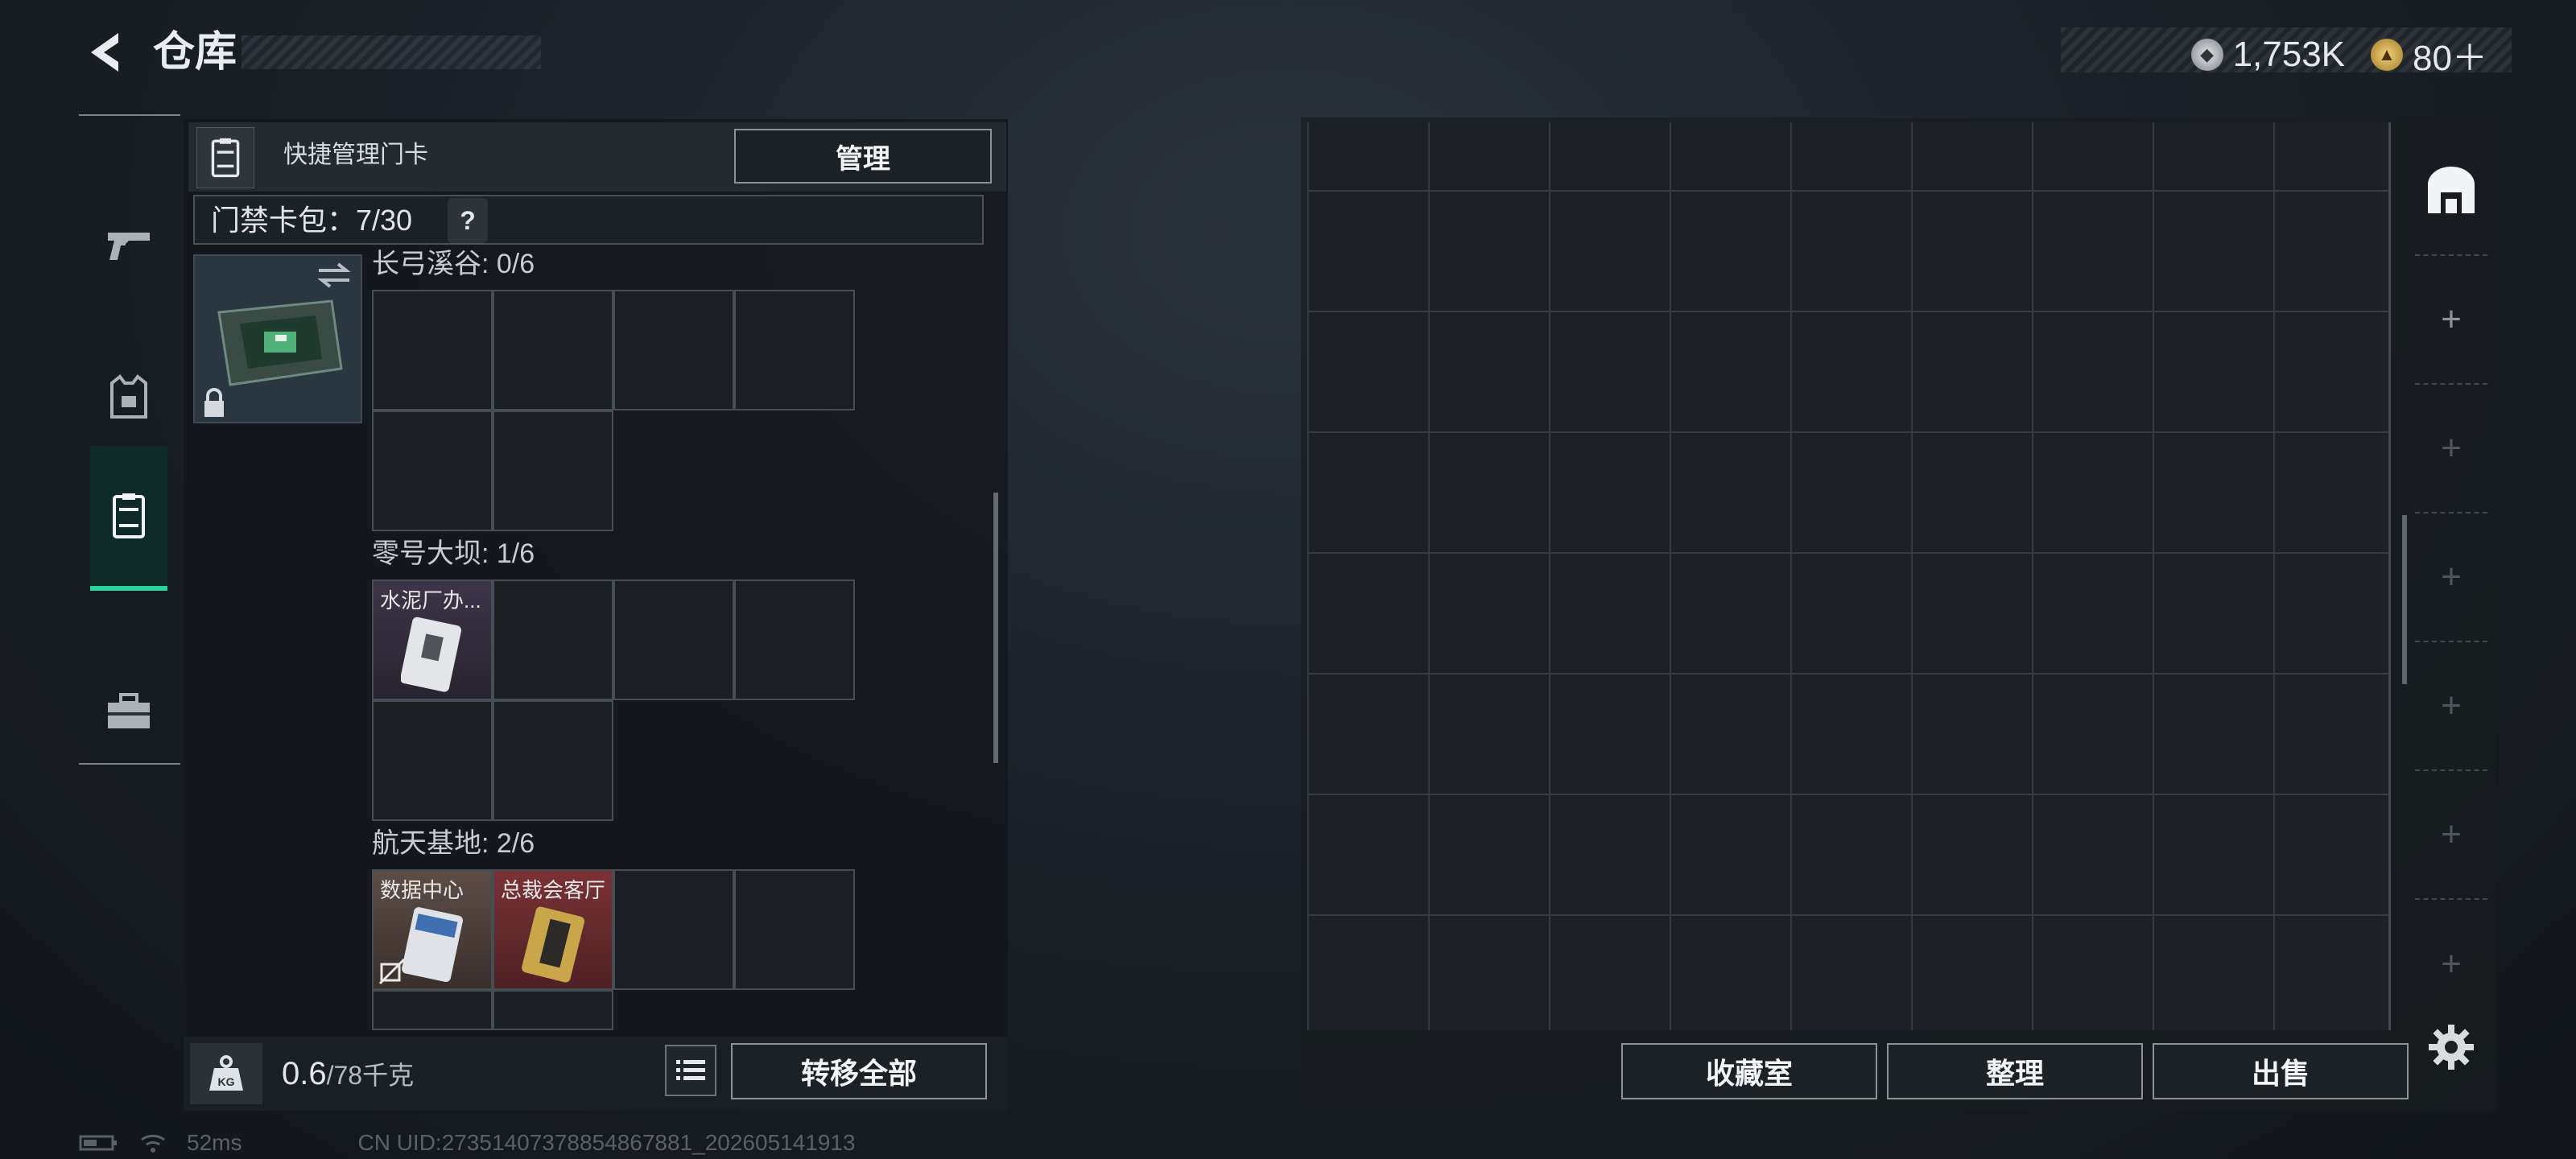 The image size is (2576, 1159). Describe the element at coordinates (370, 1075) in the screenshot. I see `weight-max: /78千克` at that location.